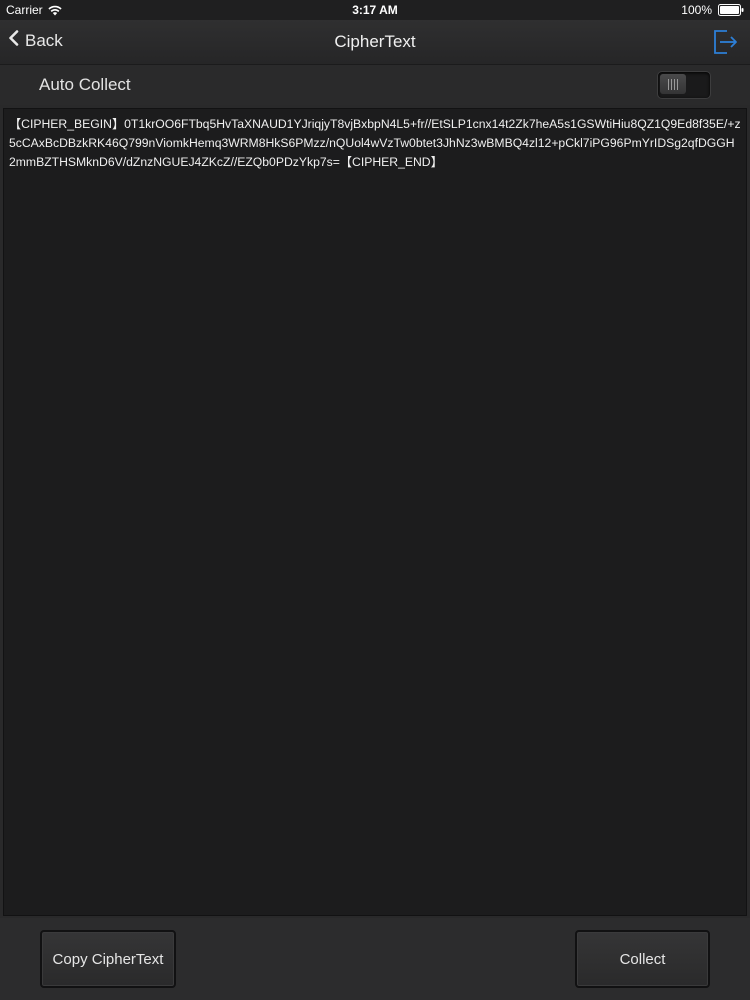 The height and width of the screenshot is (1000, 750). I want to click on logout-icon, so click(725, 42).